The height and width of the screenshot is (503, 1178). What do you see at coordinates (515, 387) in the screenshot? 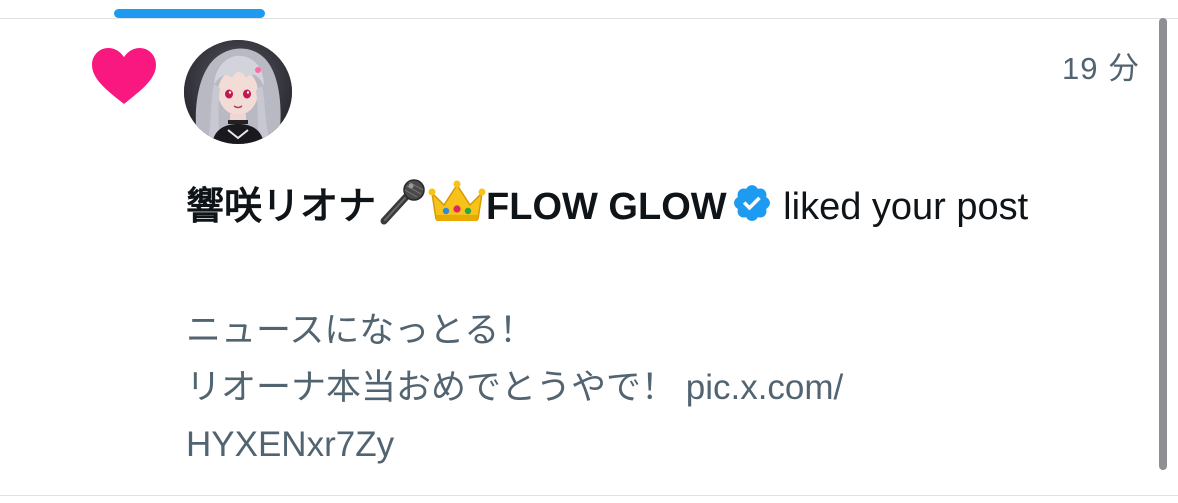
I see `post-preview-line: リオーナ本当おめでとうやで！ pic.x.com/` at bounding box center [515, 387].